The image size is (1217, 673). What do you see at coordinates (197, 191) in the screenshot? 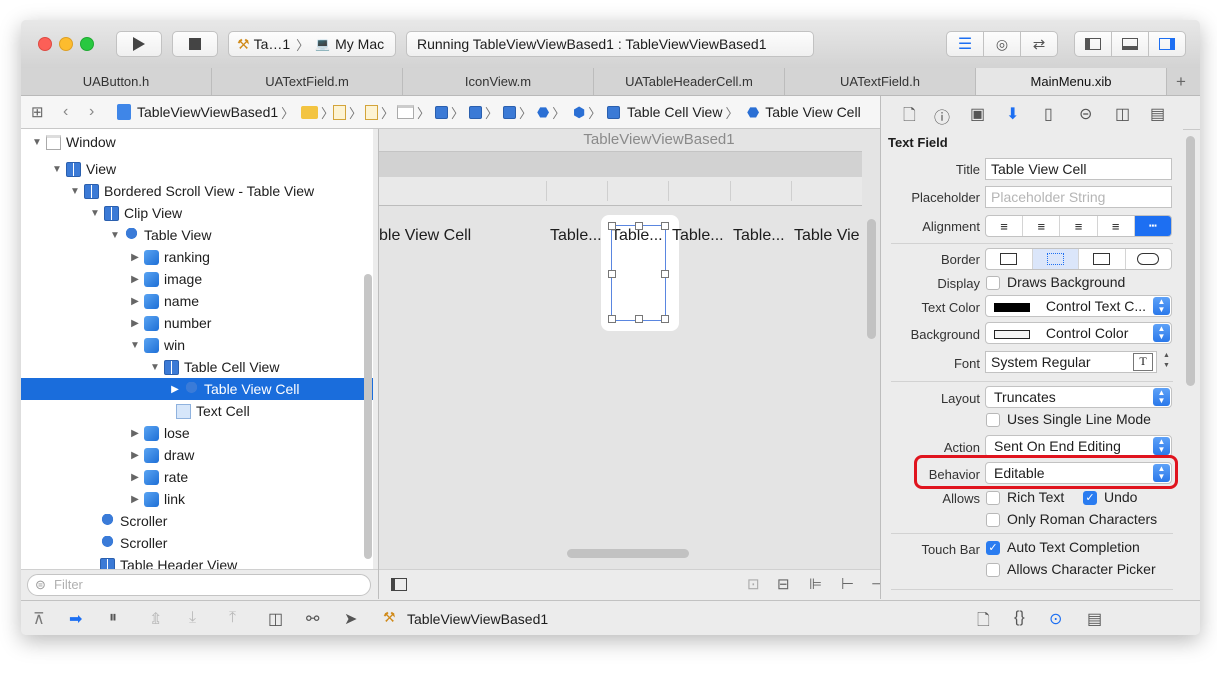
I see `outline-row-bordered-scroll-view: ▼ Bordered Scroll View - Table View` at bounding box center [197, 191].